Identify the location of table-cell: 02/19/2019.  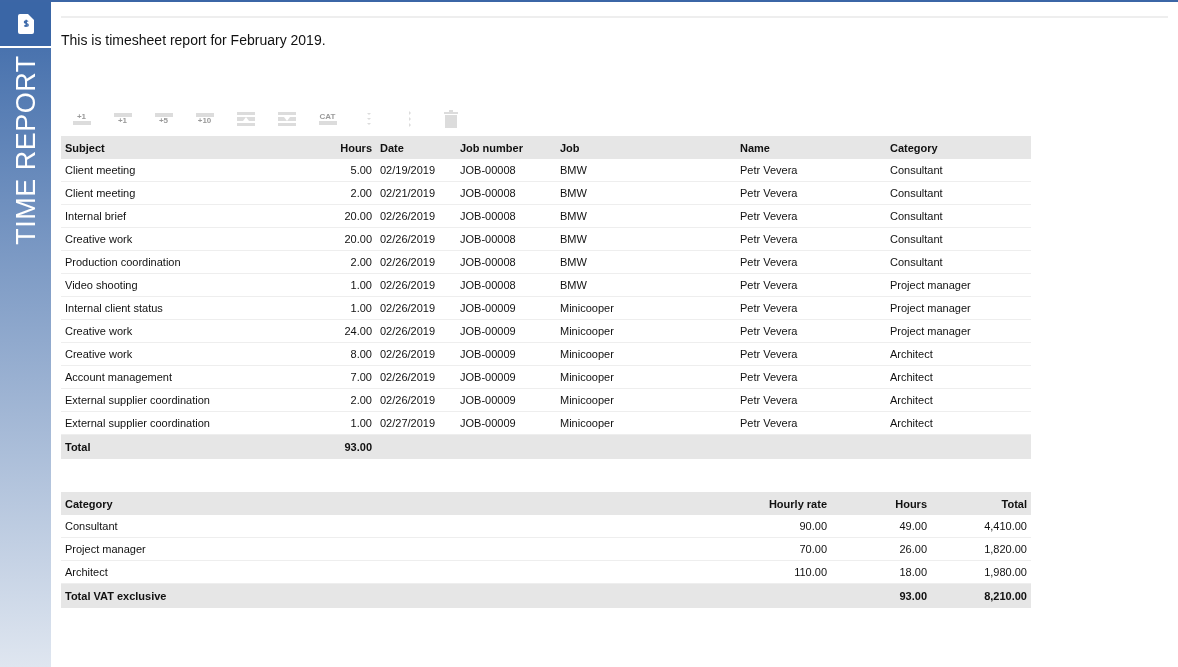
(416, 170).